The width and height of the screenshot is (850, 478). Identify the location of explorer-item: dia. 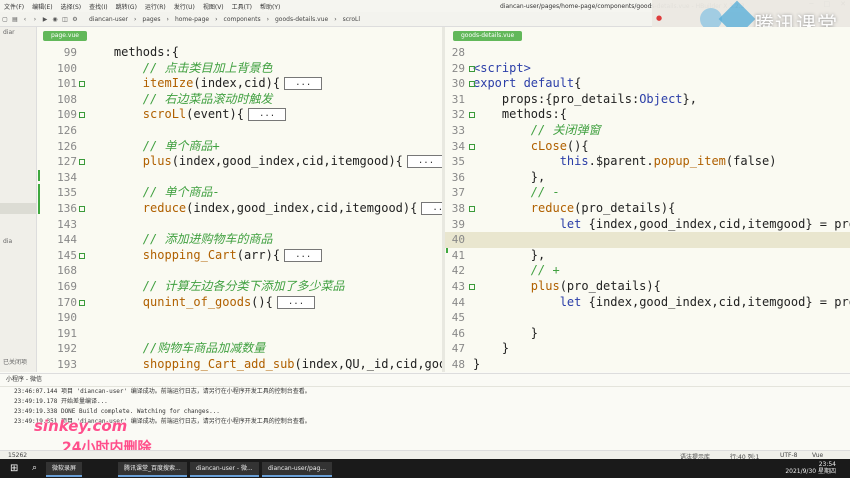
(18, 241).